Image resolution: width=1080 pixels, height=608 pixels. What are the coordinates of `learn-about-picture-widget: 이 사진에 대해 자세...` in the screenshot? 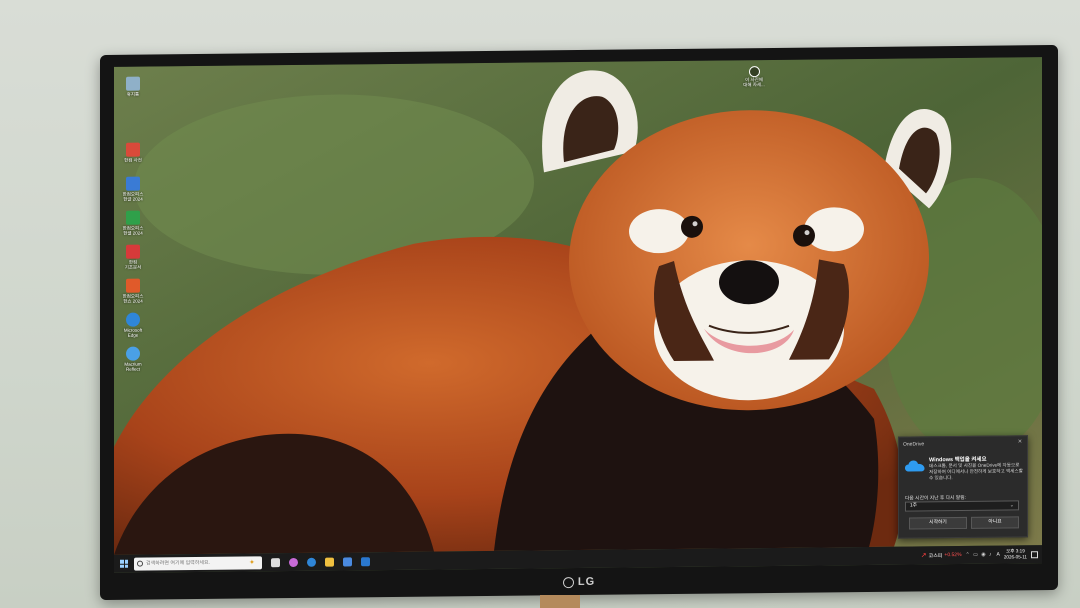 It's located at (754, 76).